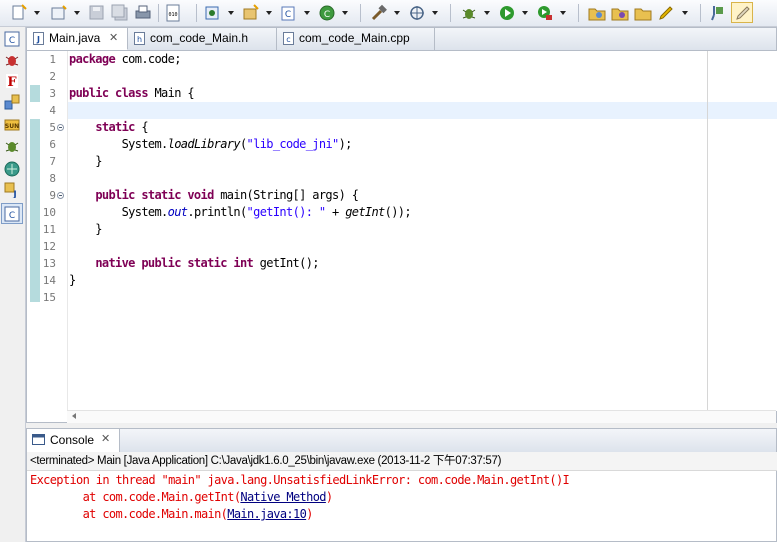 The image size is (777, 542). Describe the element at coordinates (77, 13) in the screenshot. I see `new-wizard-dropdown-arrow` at that location.